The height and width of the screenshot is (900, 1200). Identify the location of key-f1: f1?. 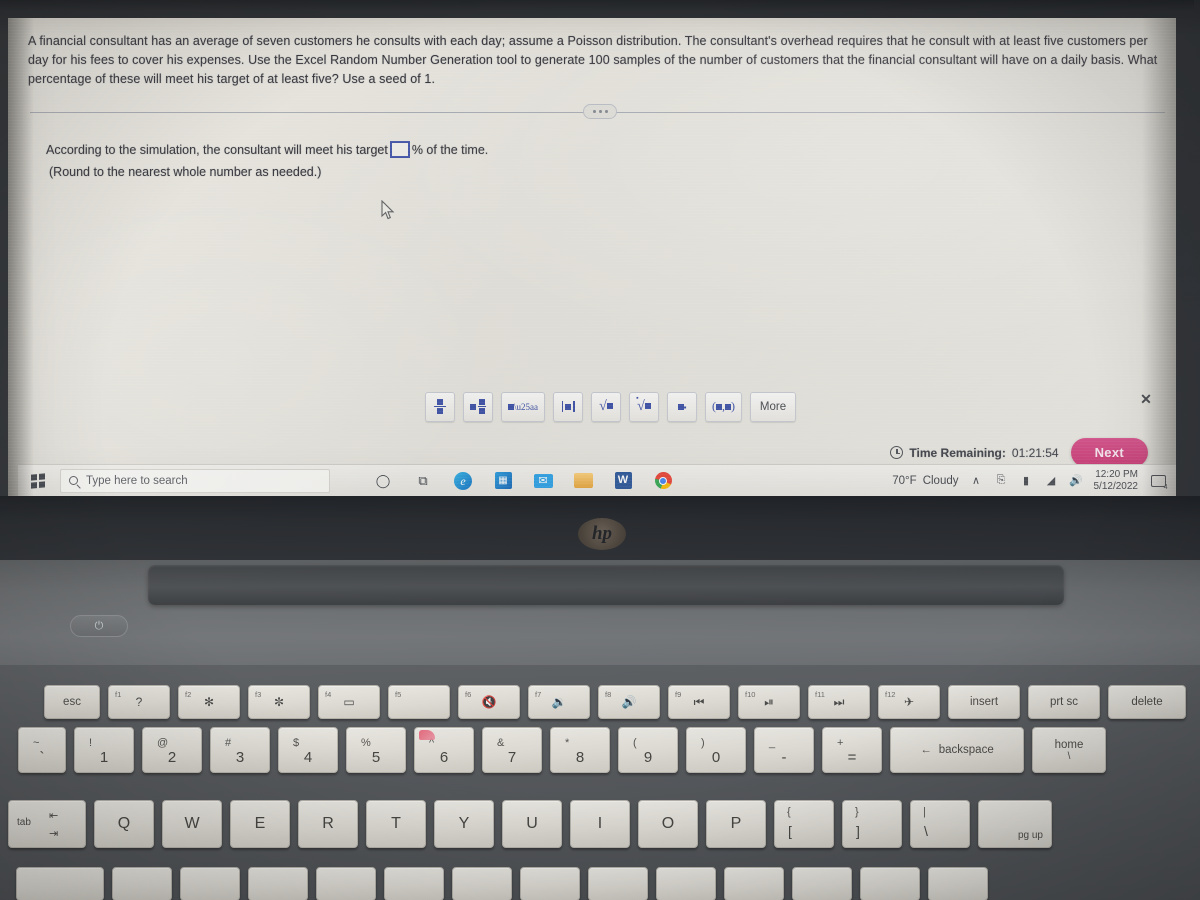
(139, 702).